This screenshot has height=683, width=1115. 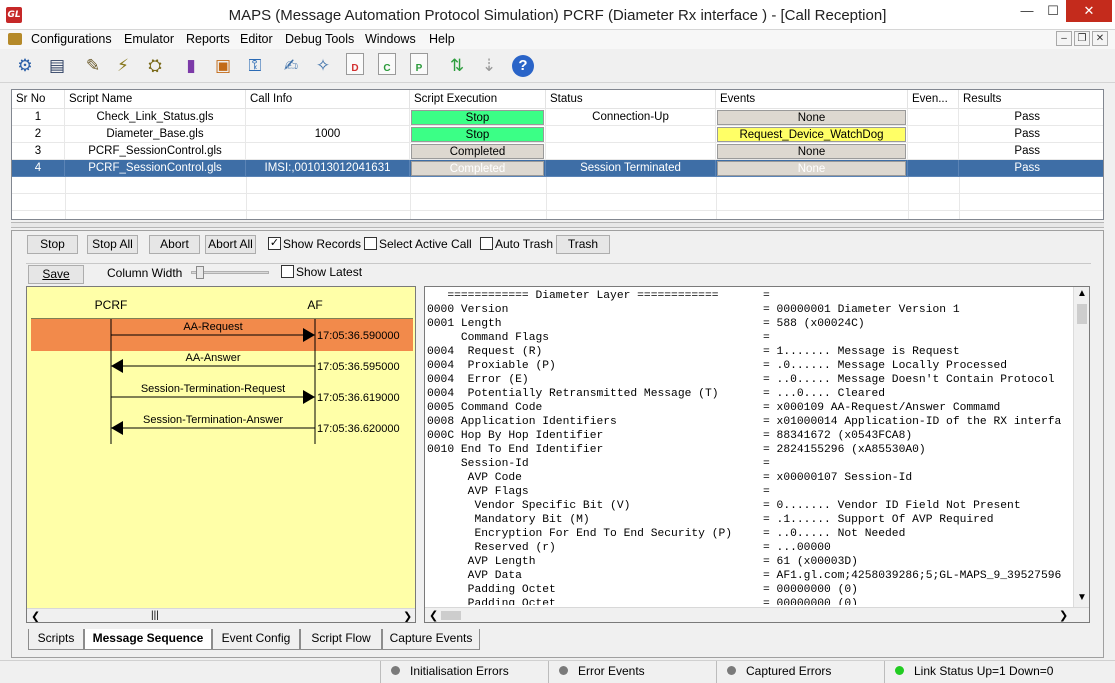 What do you see at coordinates (56, 639) in the screenshot?
I see `tab-scripts: Scripts` at bounding box center [56, 639].